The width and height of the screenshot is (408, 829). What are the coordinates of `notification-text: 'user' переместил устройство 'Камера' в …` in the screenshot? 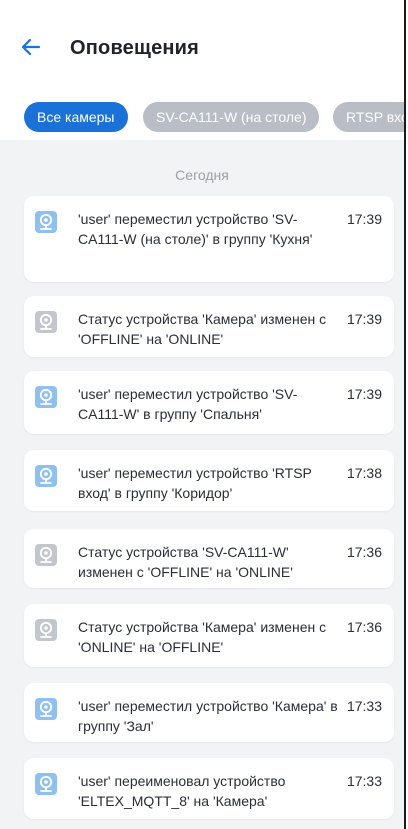 It's located at (208, 716).